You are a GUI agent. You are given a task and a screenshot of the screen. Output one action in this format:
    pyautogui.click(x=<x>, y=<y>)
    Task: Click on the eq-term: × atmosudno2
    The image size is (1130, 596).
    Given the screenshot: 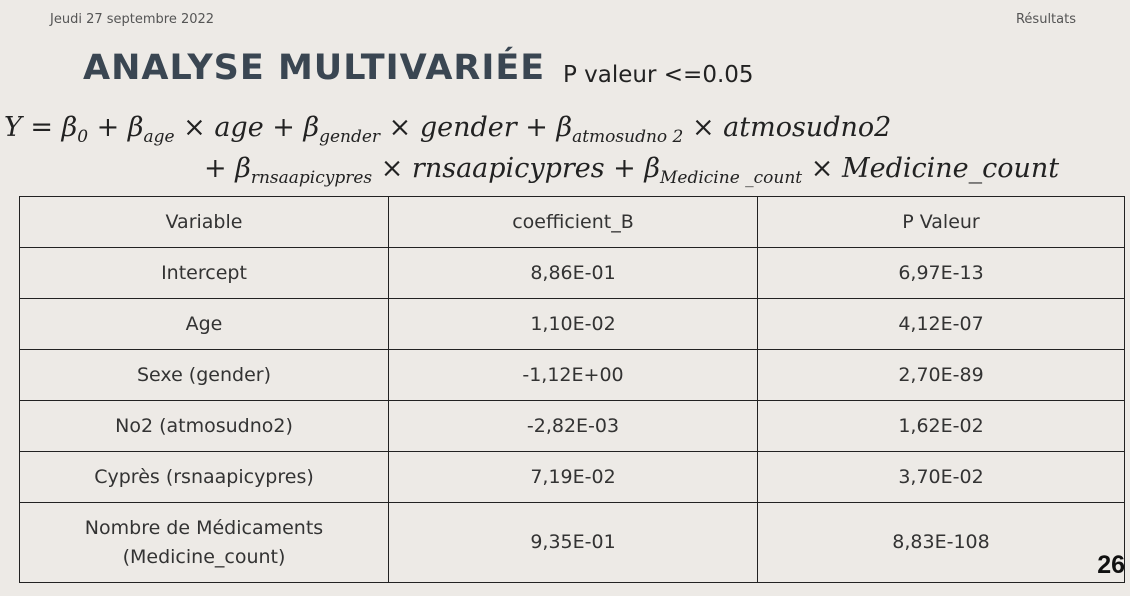 What is the action you would take?
    pyautogui.click(x=787, y=127)
    